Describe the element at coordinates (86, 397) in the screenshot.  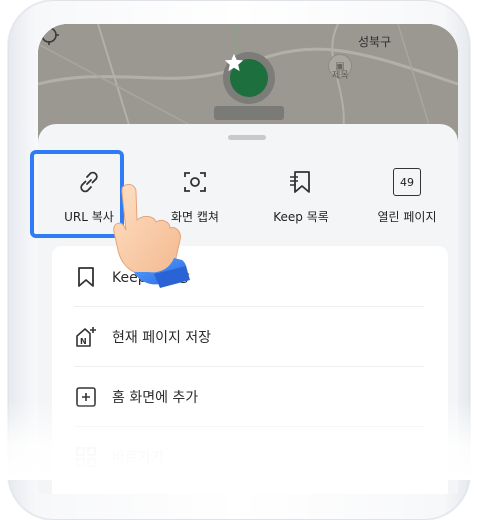
I see `add-home-icon` at that location.